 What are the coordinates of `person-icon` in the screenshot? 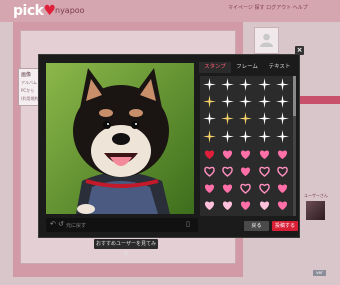 It's located at (266, 40).